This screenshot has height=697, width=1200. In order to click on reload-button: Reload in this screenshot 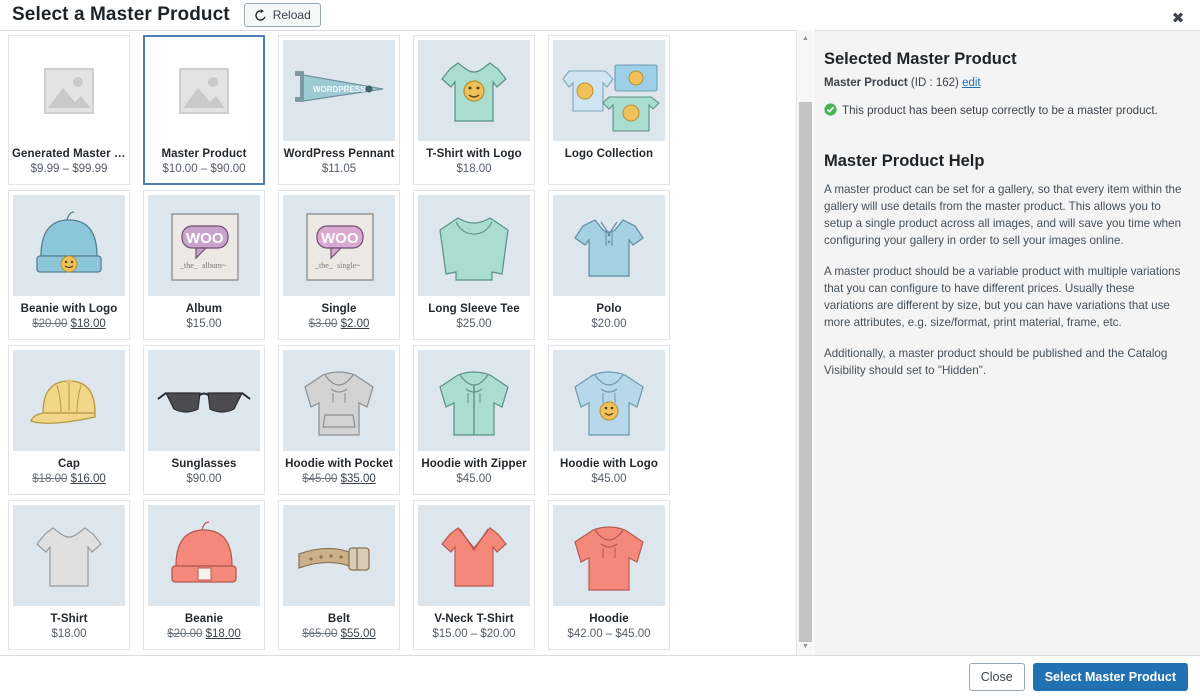, I will do `click(282, 15)`.